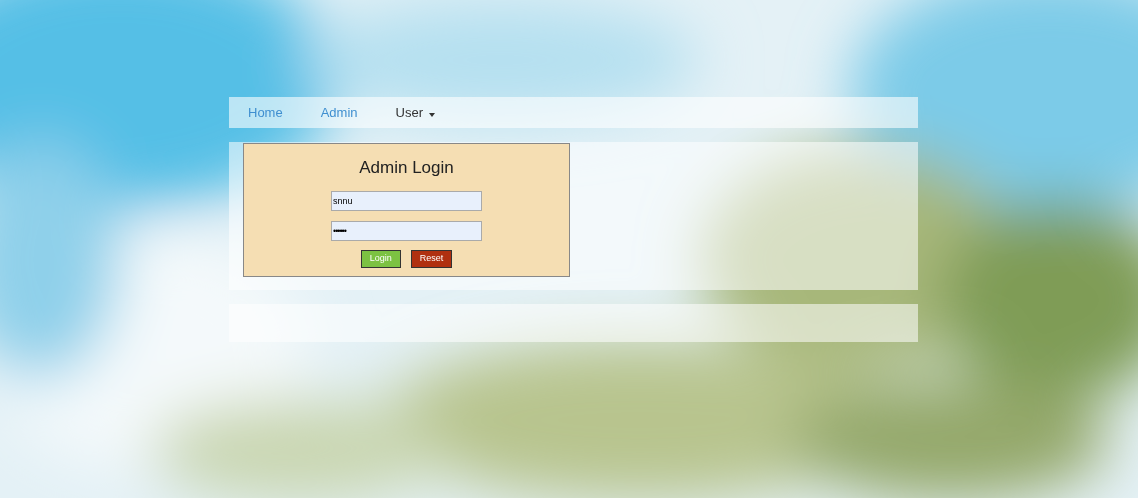 The width and height of the screenshot is (1138, 498). What do you see at coordinates (432, 115) in the screenshot?
I see `caret-icon` at bounding box center [432, 115].